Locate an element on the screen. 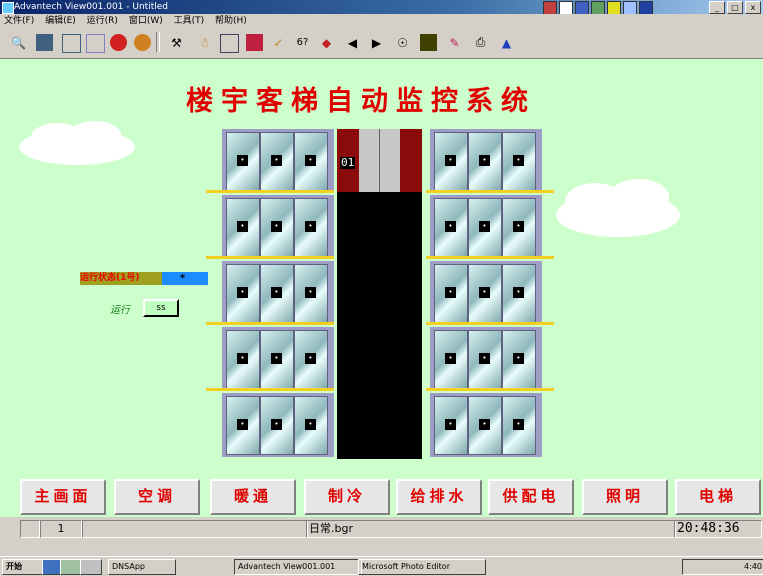 Image resolution: width=763 pixels, height=576 pixels. tool-icon is located at coordinates (550, 8).